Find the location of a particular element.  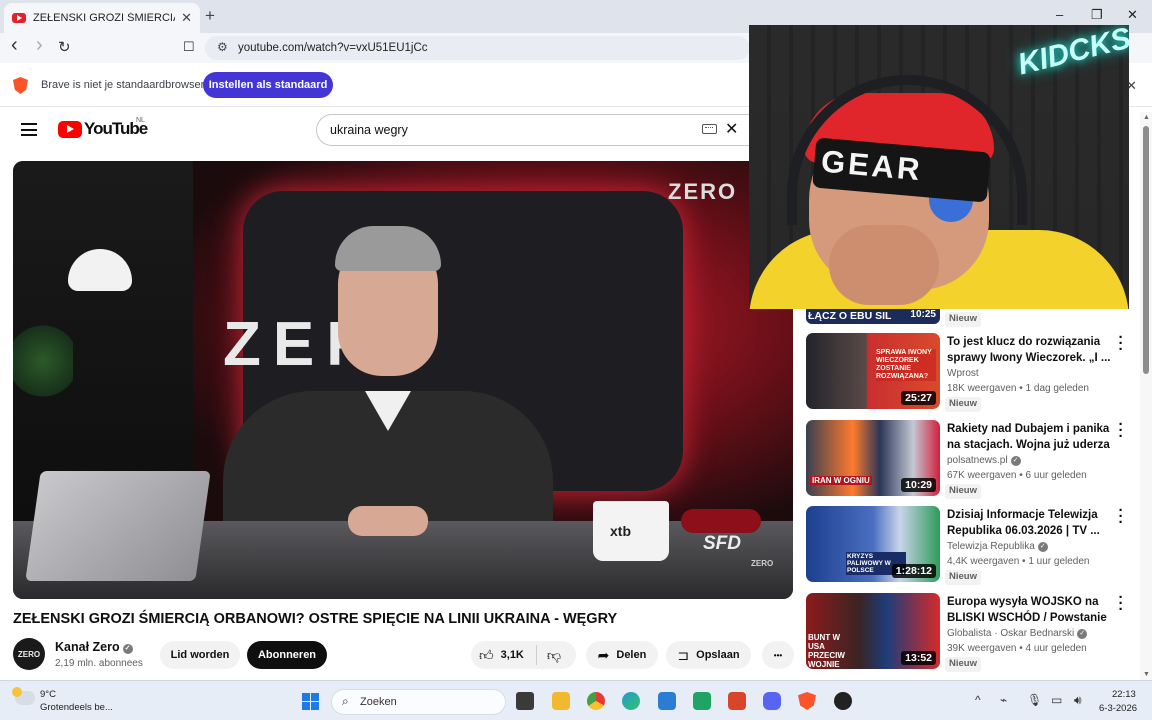

subscribe-button: Abonneren is located at coordinates (287, 655).